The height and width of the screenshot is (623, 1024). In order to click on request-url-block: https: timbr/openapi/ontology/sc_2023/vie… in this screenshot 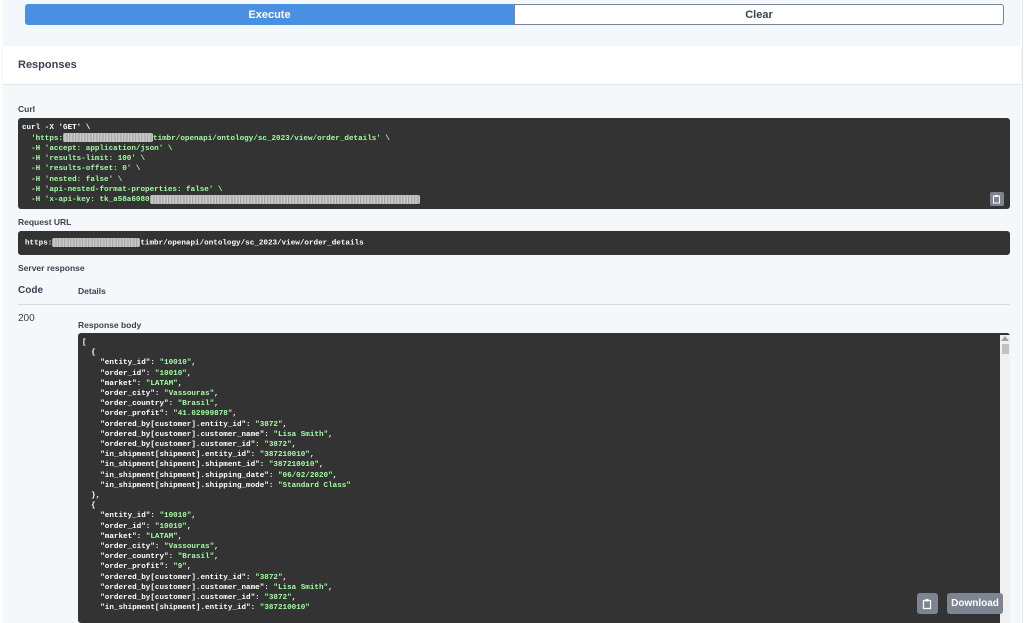, I will do `click(514, 243)`.